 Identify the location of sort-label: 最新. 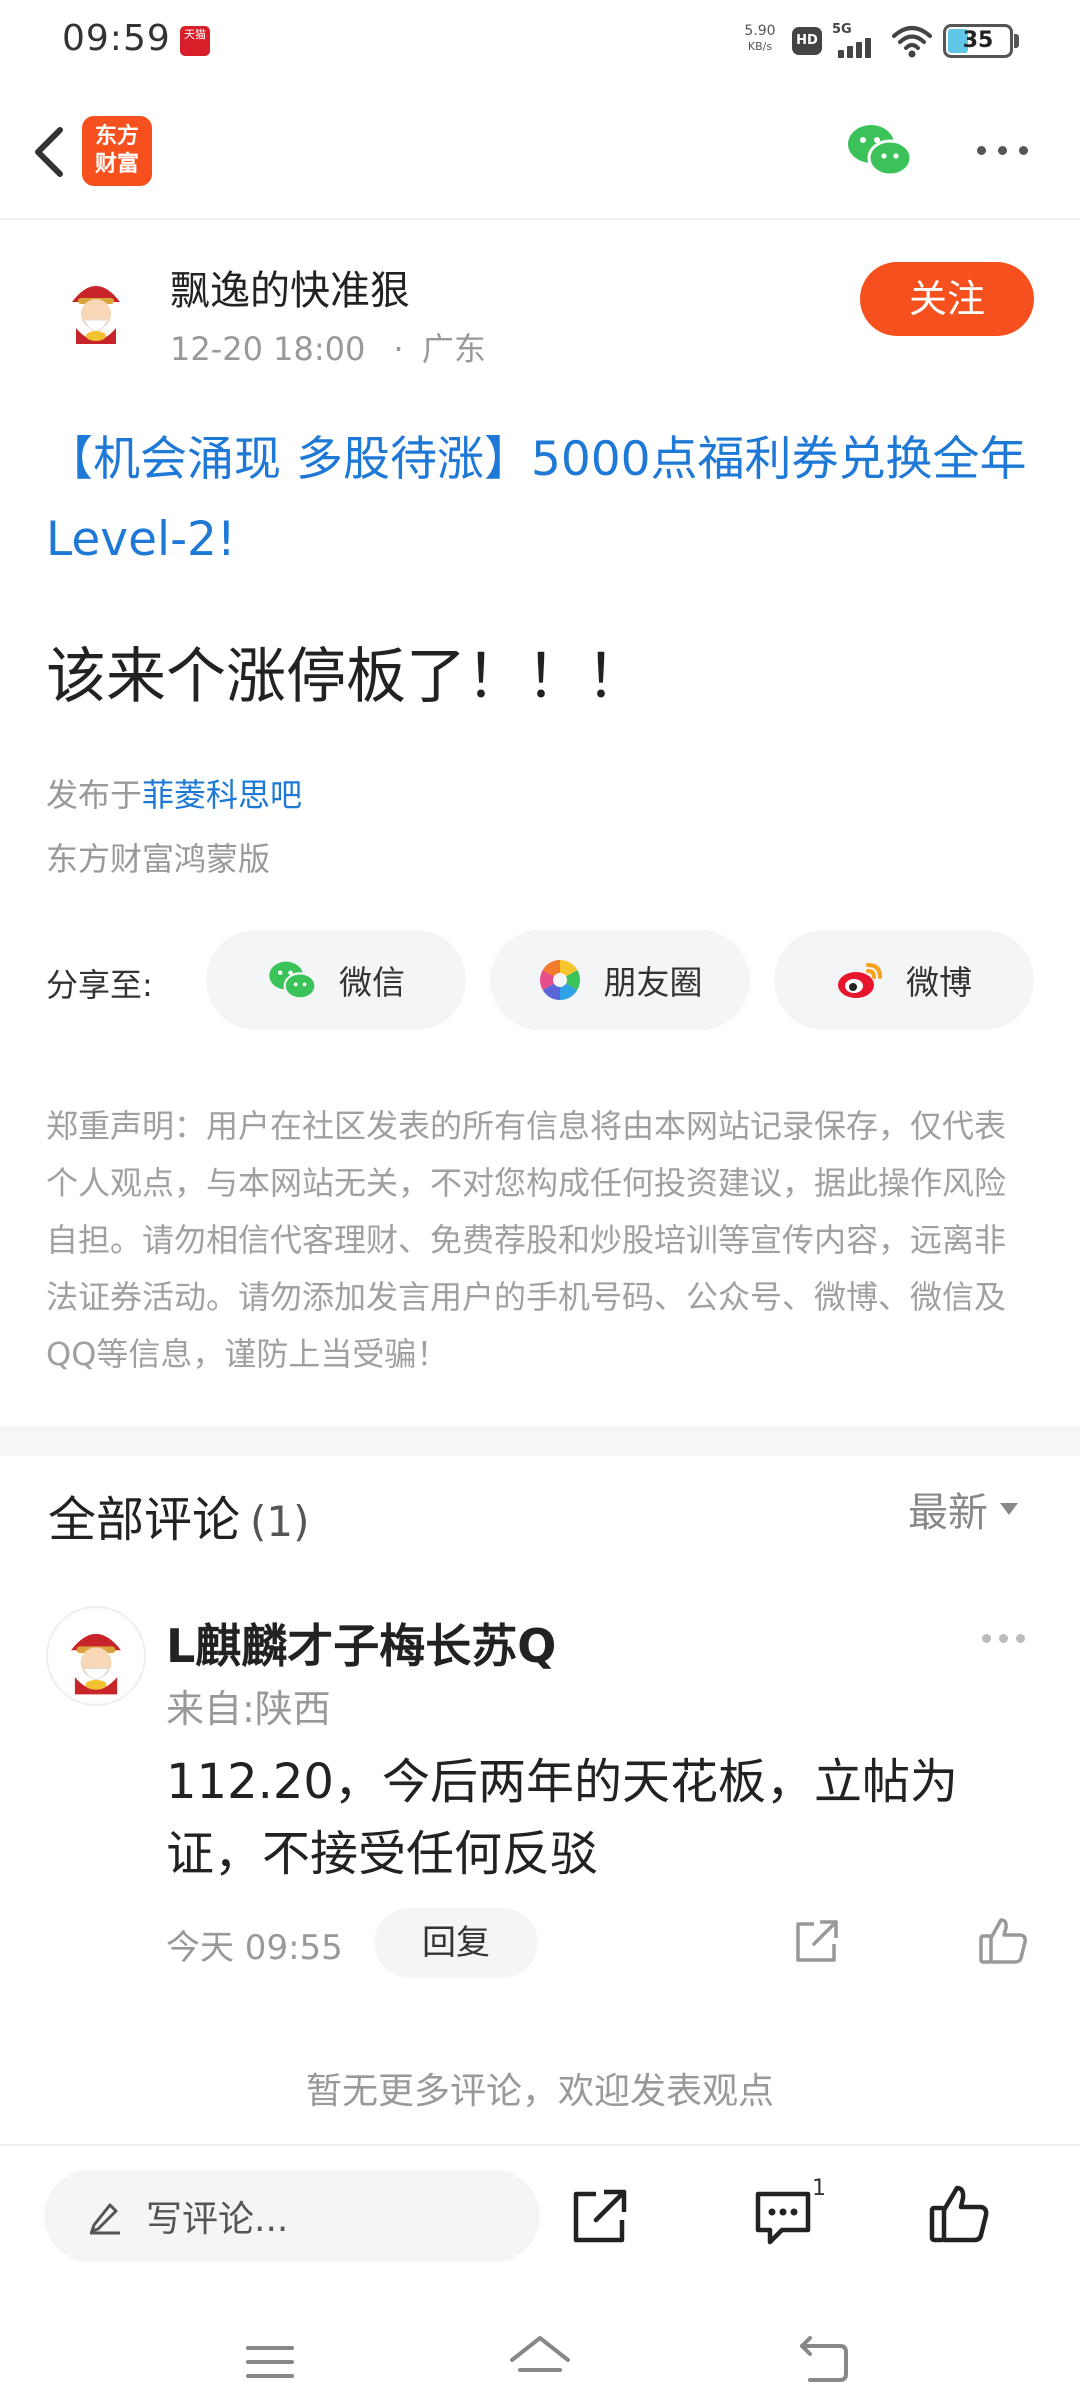
(948, 1513).